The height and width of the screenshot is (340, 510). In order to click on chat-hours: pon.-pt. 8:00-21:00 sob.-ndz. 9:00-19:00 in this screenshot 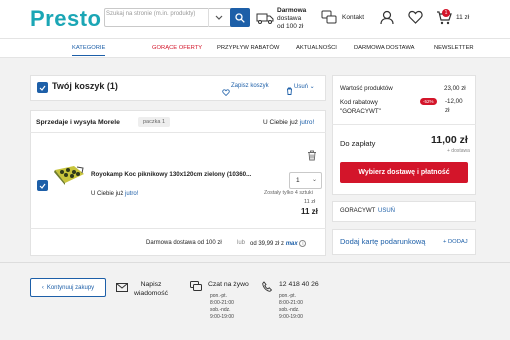, I will do `click(222, 307)`.